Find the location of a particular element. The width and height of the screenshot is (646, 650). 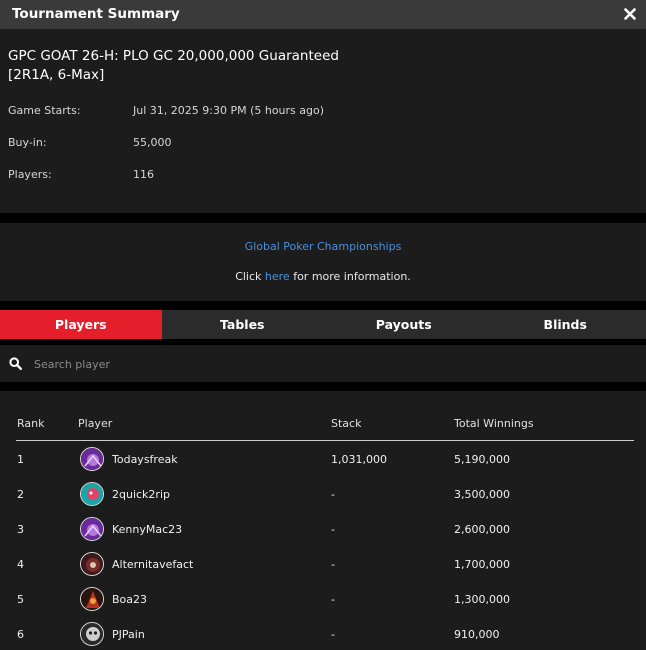

row-rank: 6 is located at coordinates (20, 634).